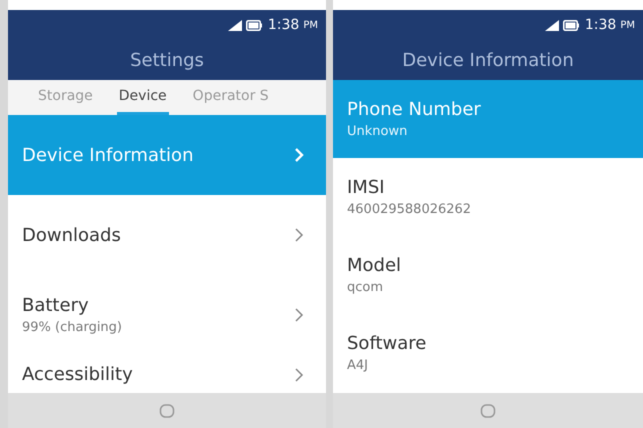 The width and height of the screenshot is (643, 428). Describe the element at coordinates (366, 187) in the screenshot. I see `item-title: IMSI` at that location.